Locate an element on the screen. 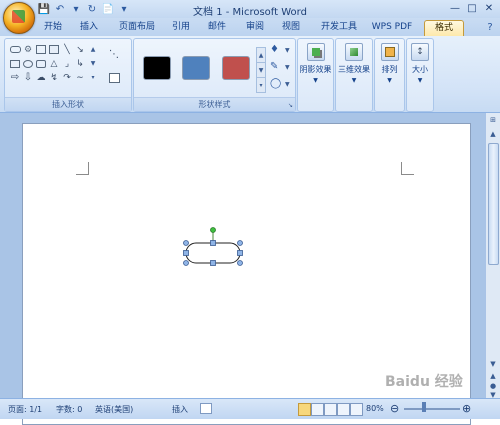  macro-record-icon is located at coordinates (206, 408).